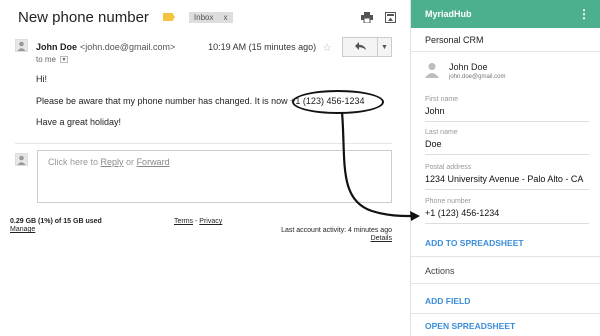  I want to click on phone-number-field: Phone number +1 (123) 456-1234, so click(507, 211).